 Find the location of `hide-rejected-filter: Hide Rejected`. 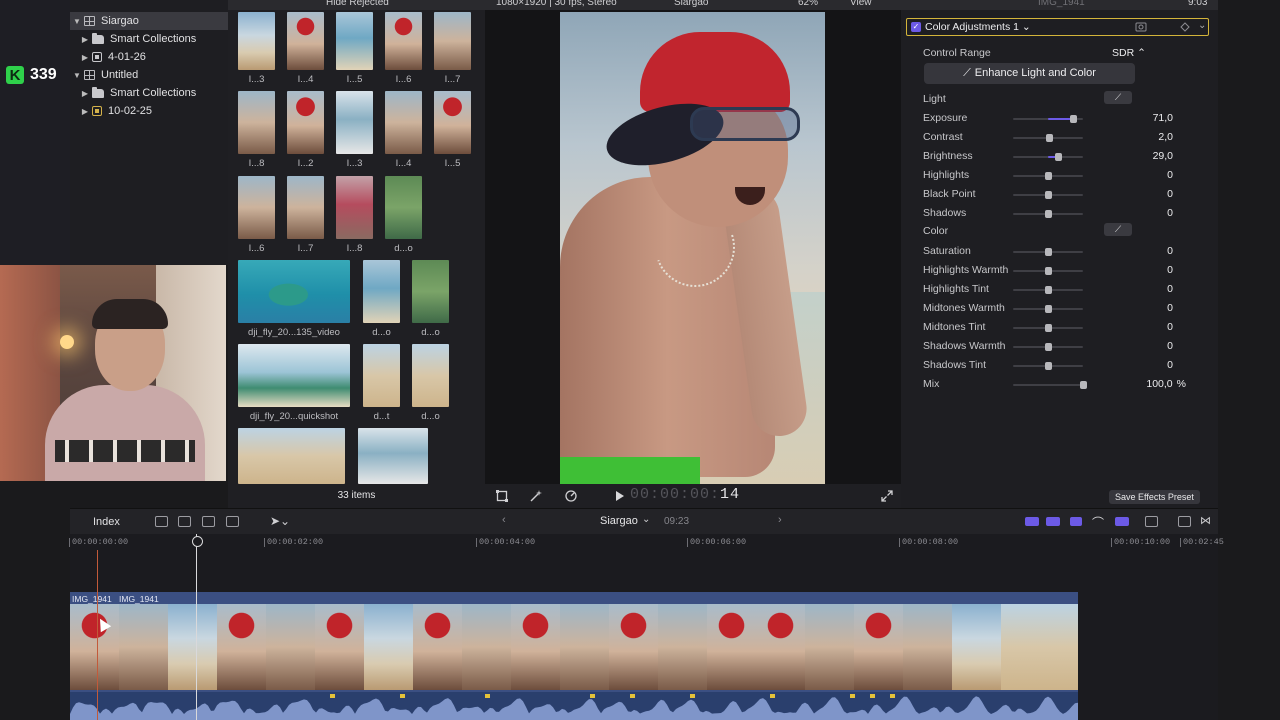

hide-rejected-filter: Hide Rejected is located at coordinates (357, 4).